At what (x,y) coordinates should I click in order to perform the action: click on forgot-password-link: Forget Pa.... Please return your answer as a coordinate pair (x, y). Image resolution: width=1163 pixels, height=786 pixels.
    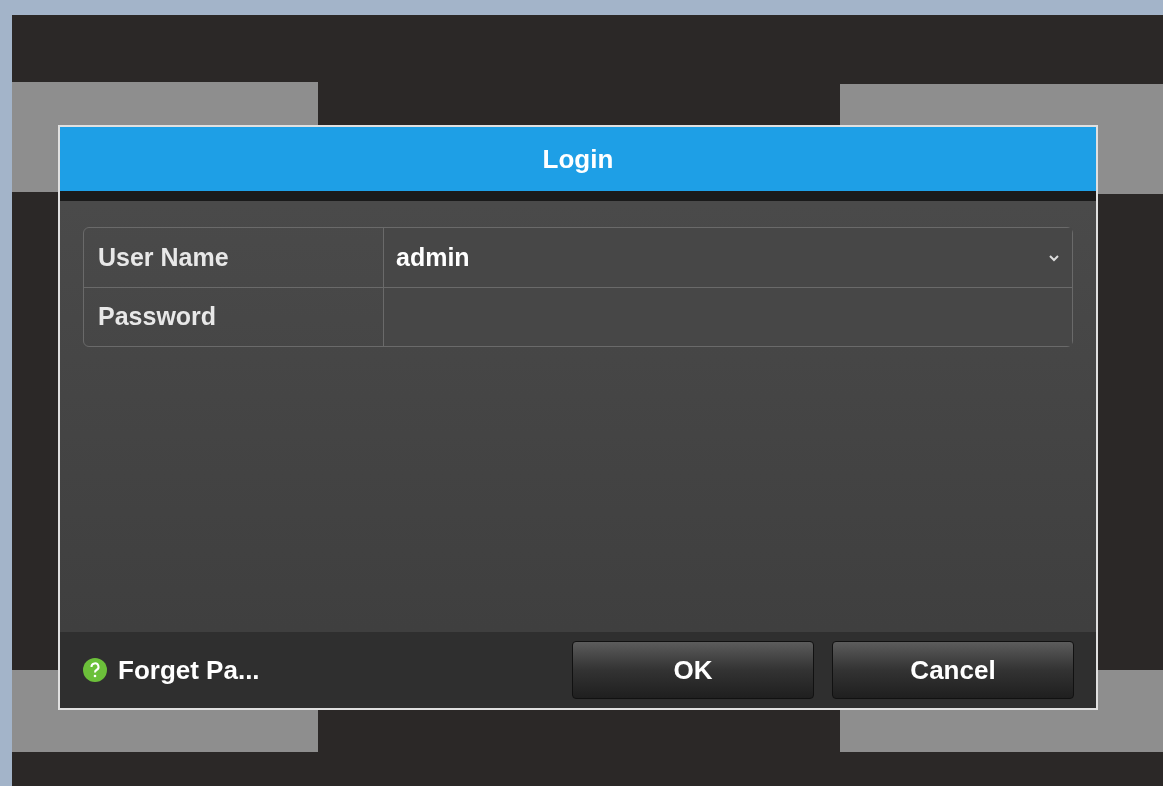
    Looking at the image, I should click on (171, 670).